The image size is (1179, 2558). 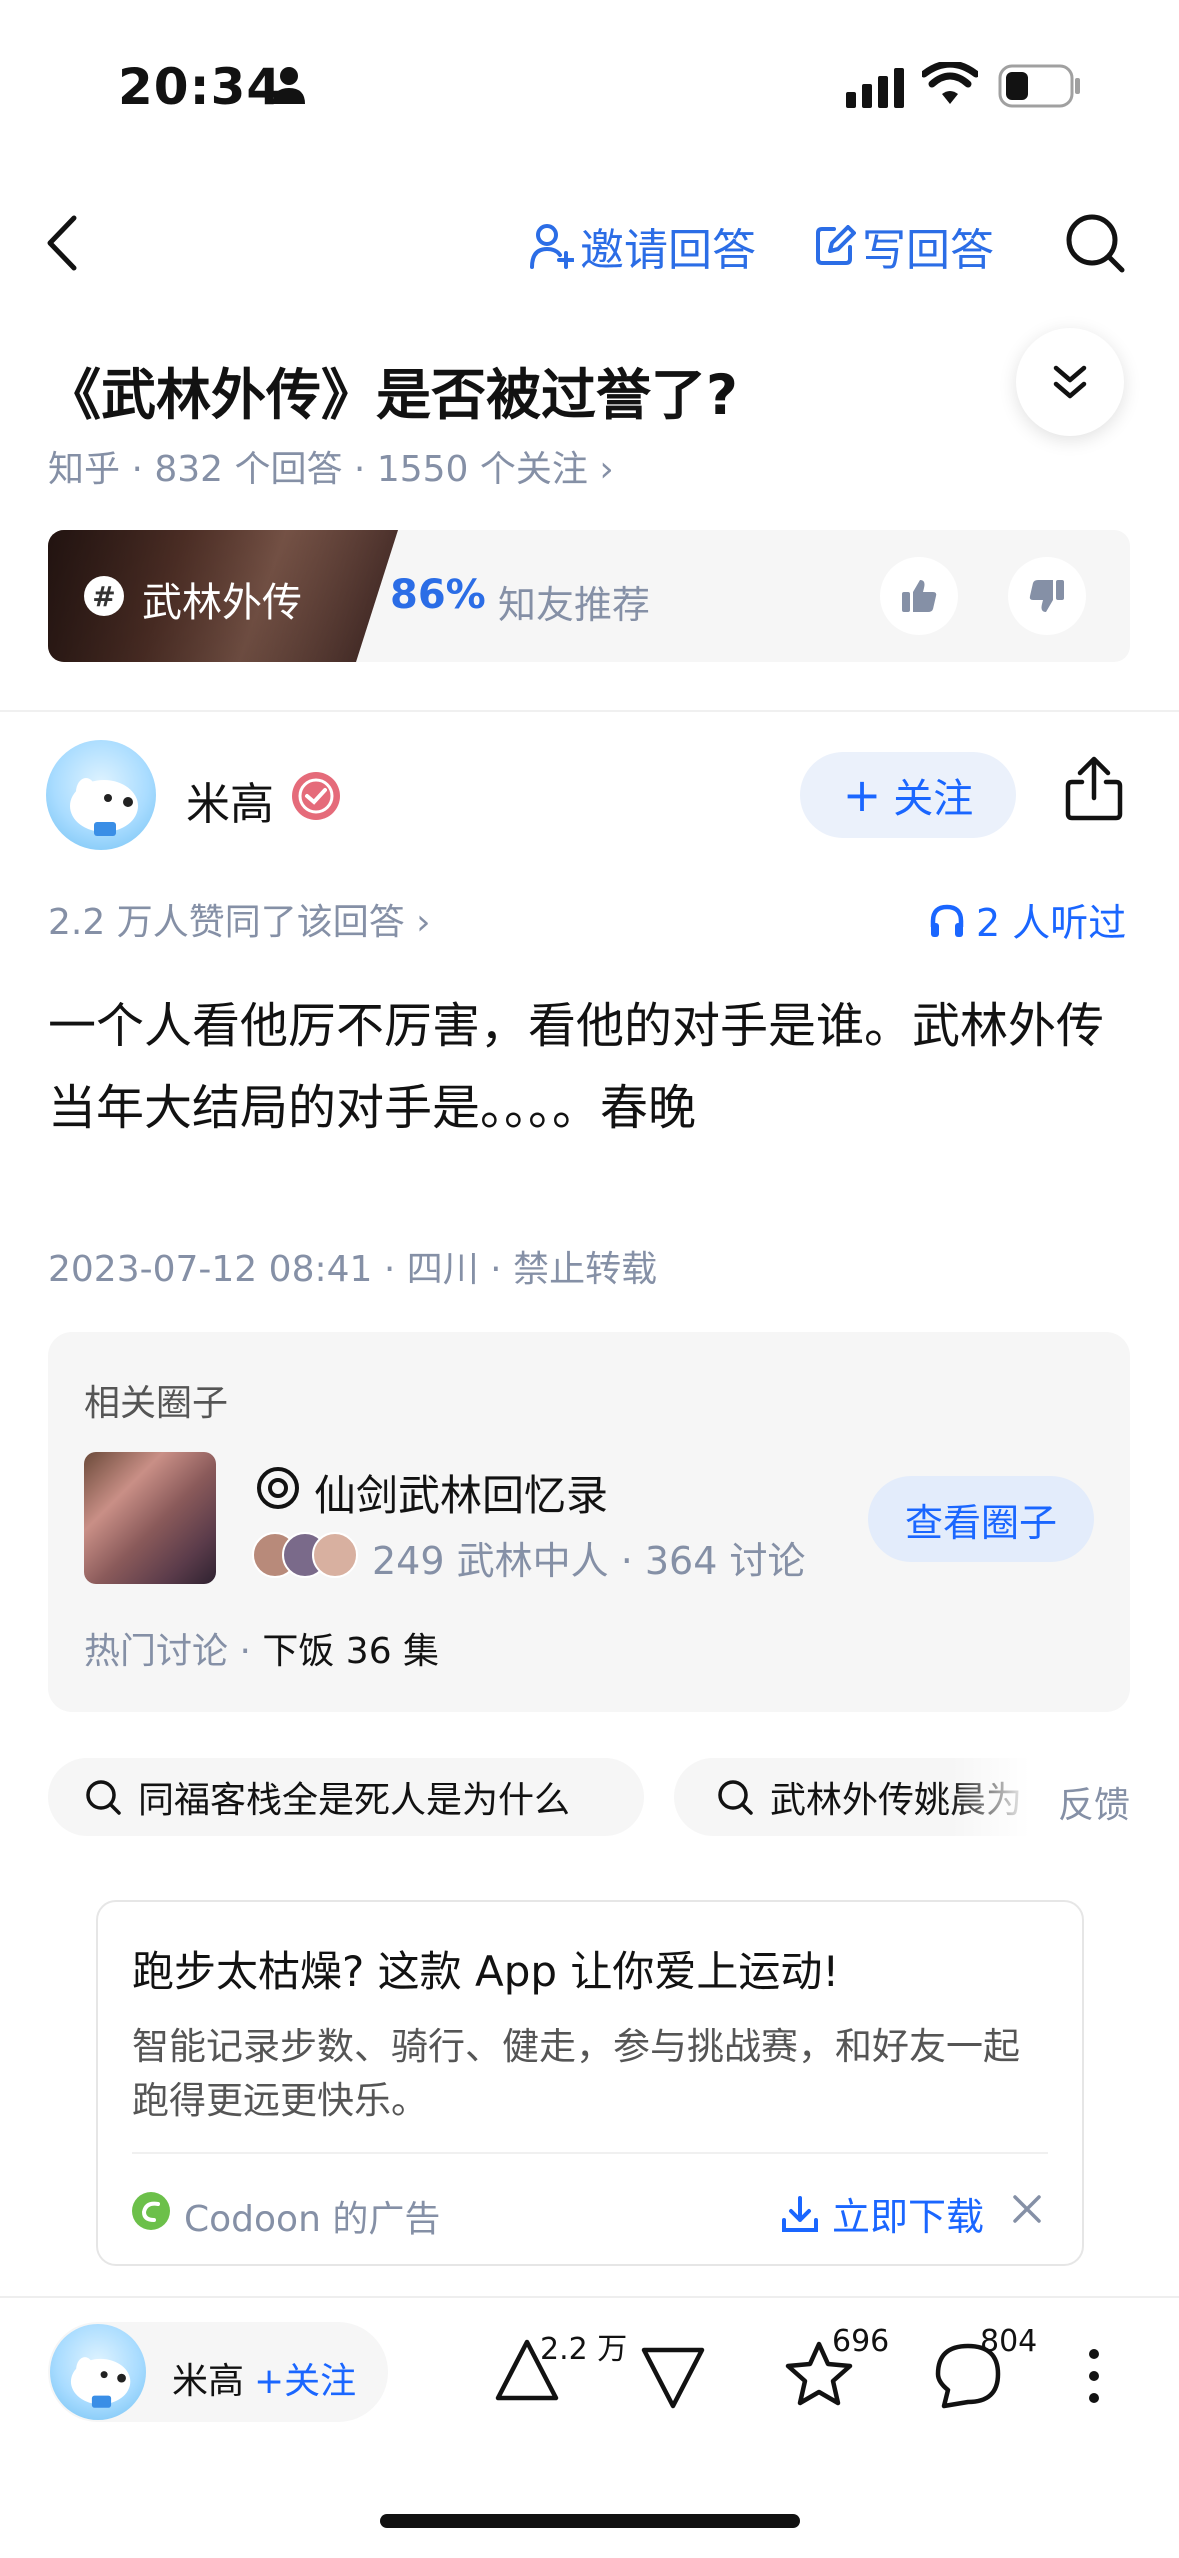 What do you see at coordinates (239, 919) in the screenshot?
I see `likes-summary: 2.2 万人赞同了该回答 ›` at bounding box center [239, 919].